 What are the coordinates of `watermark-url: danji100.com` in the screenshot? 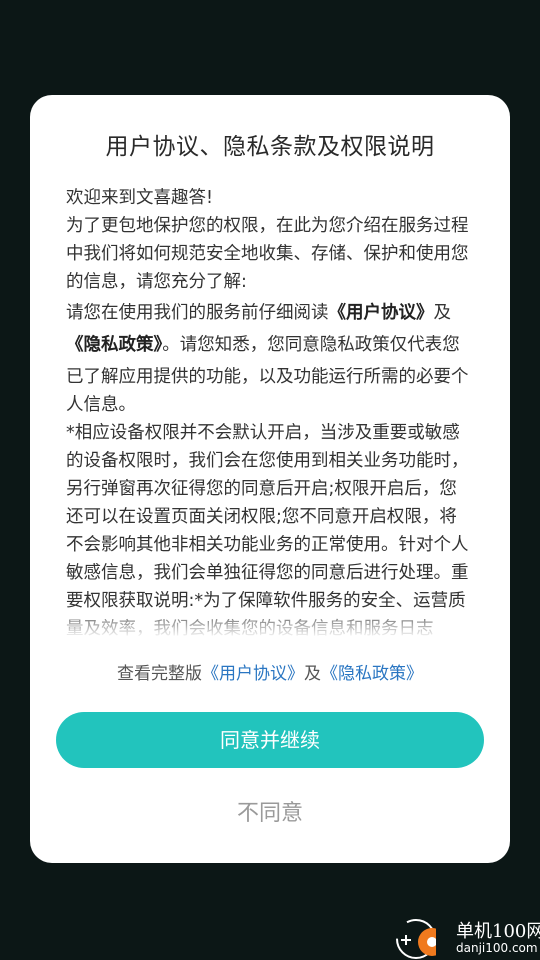 It's located at (497, 948).